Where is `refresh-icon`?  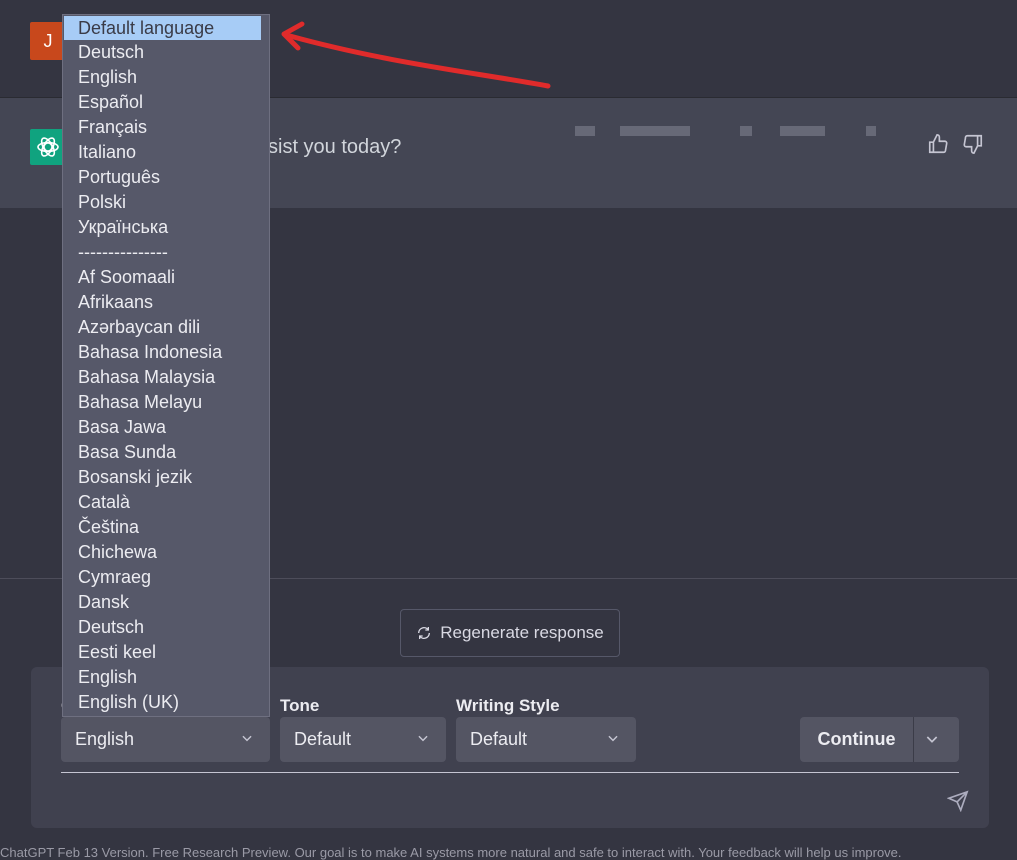
refresh-icon is located at coordinates (424, 633).